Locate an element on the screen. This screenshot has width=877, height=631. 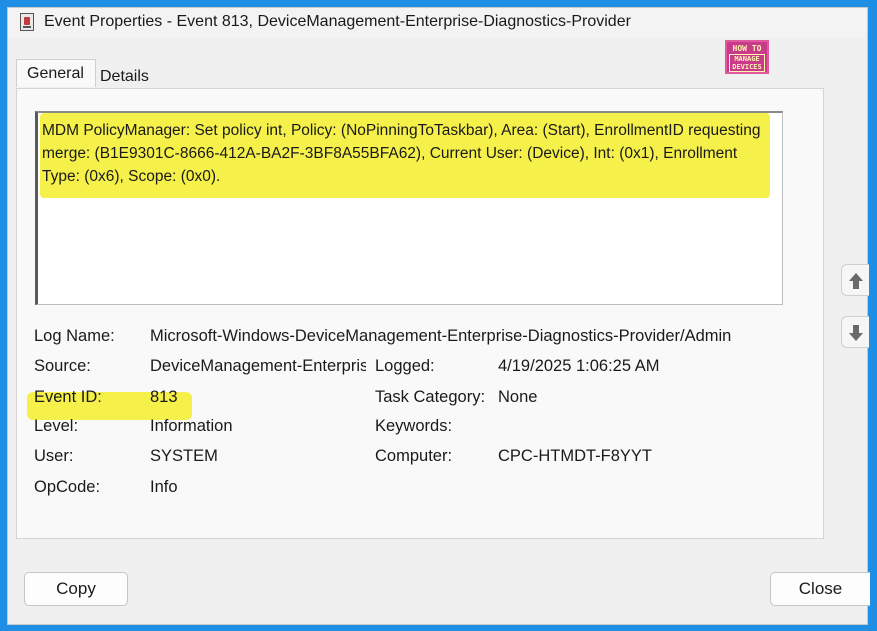
computer-value: CPC-HTMDT-F8YYT is located at coordinates (575, 456).